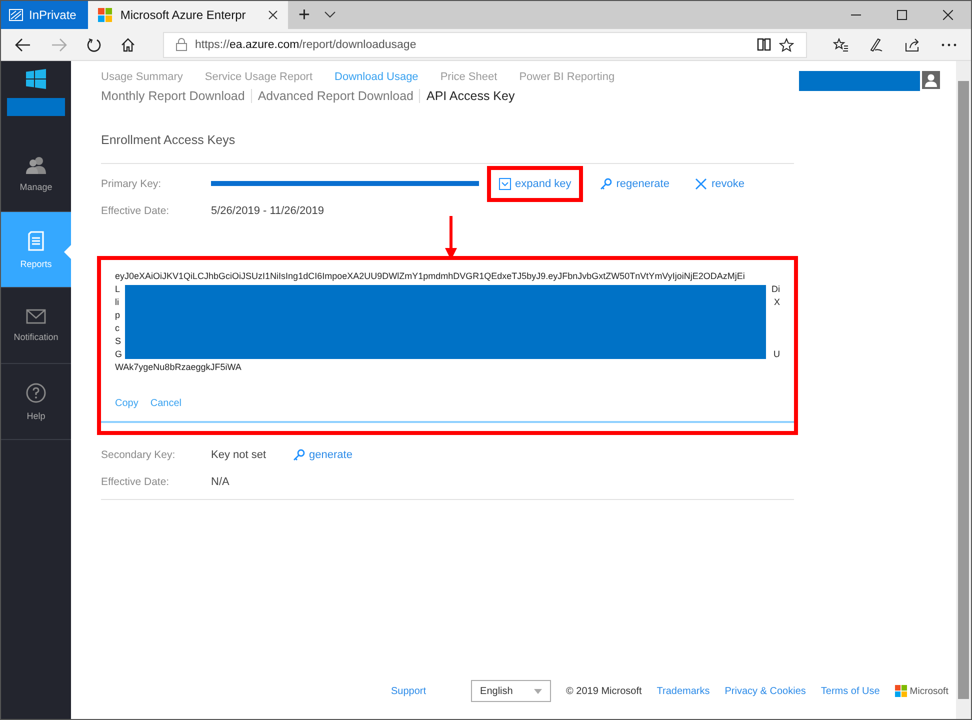  I want to click on microsoft-logo: Microsoft, so click(921, 691).